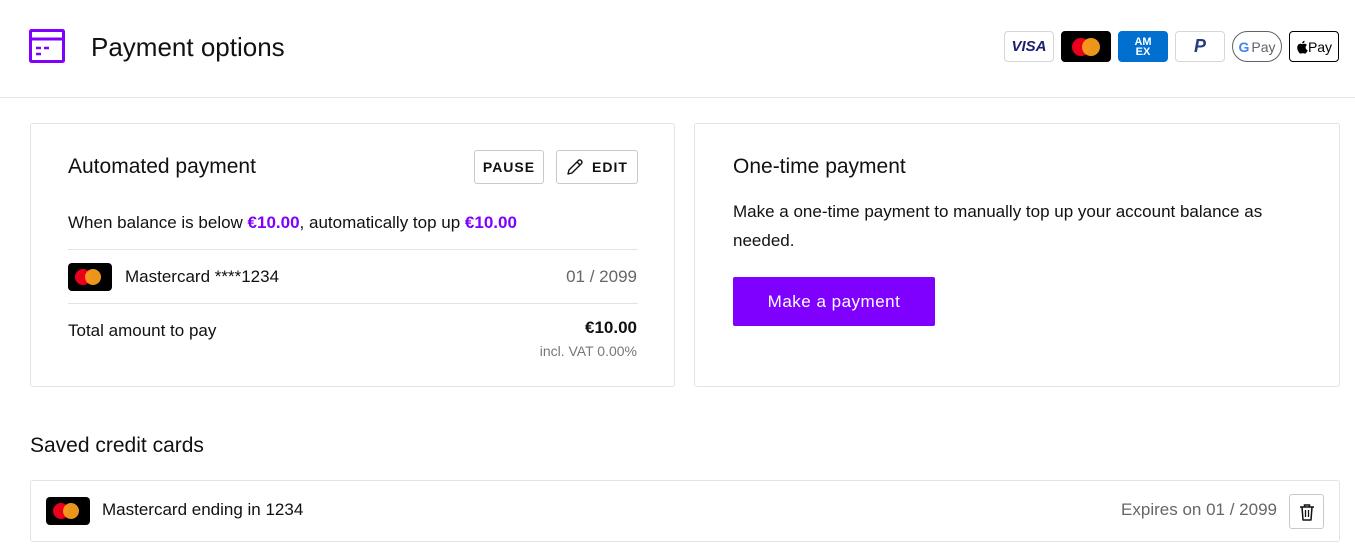 This screenshot has height=557, width=1355. I want to click on one-time-payment-title: One-time payment, so click(819, 166).